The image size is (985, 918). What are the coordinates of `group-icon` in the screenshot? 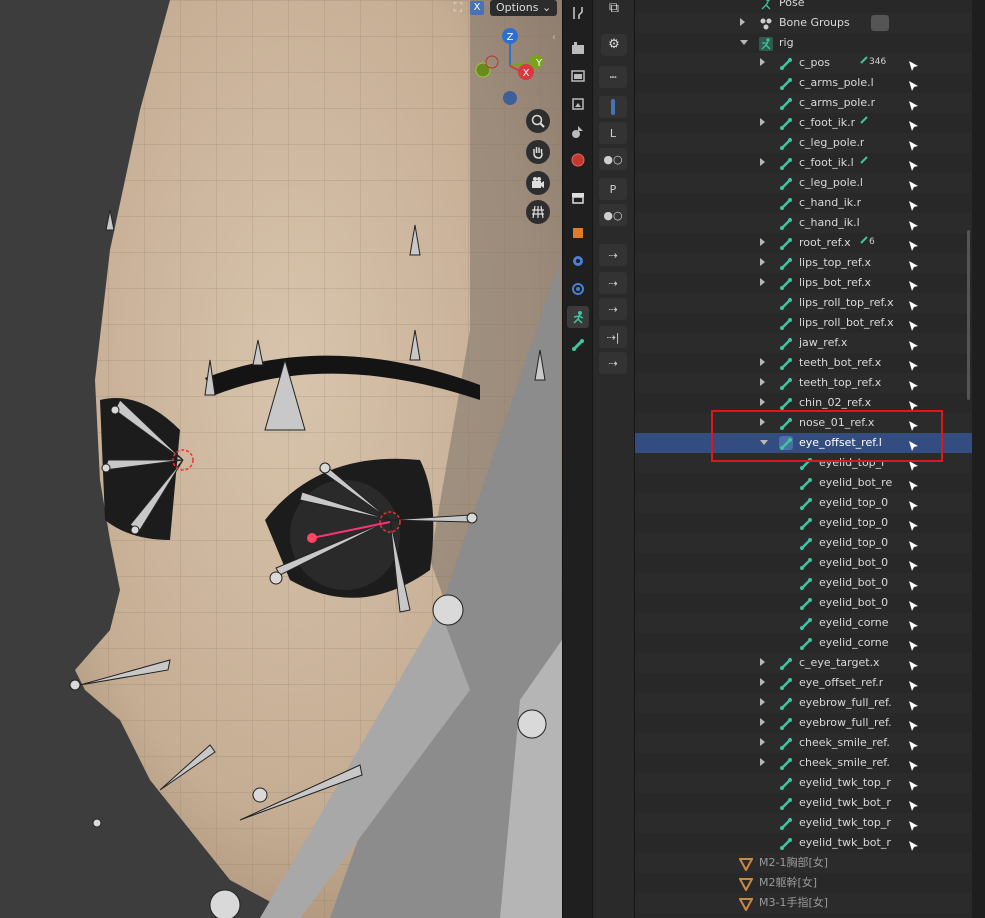 It's located at (880, 23).